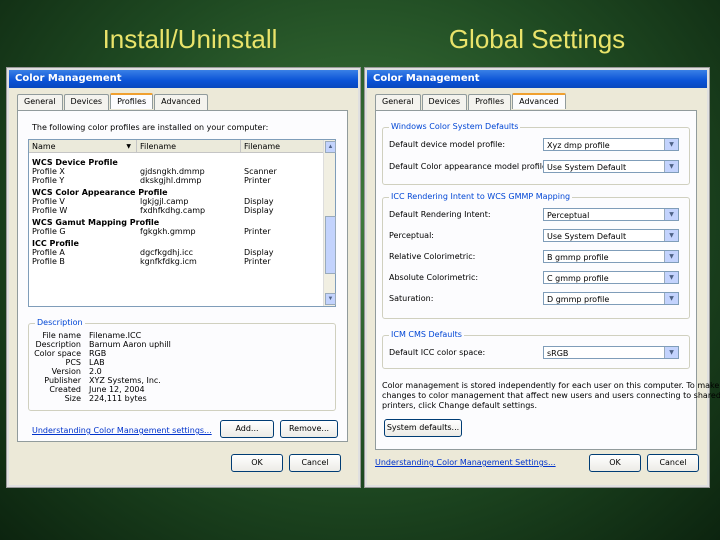 The height and width of the screenshot is (540, 720). Describe the element at coordinates (55, 243) in the screenshot. I see `group-heading: ICC Profile` at that location.